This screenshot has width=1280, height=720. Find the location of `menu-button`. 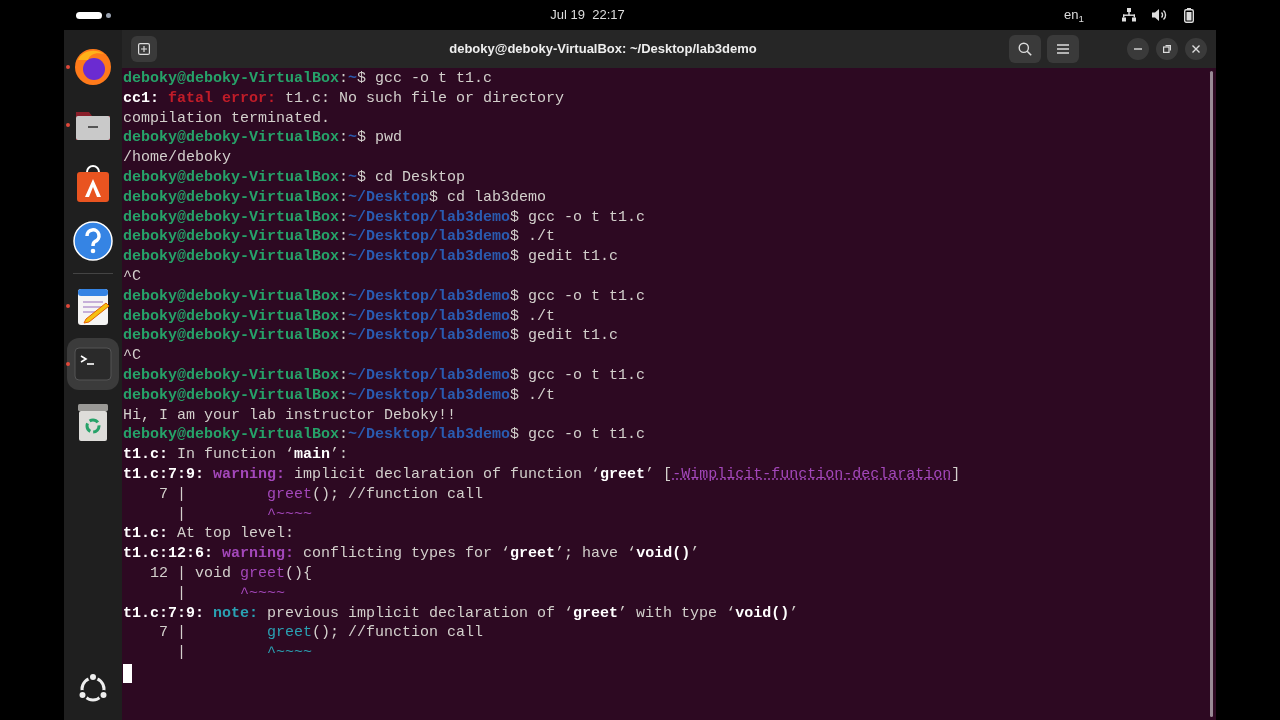

menu-button is located at coordinates (1063, 49).